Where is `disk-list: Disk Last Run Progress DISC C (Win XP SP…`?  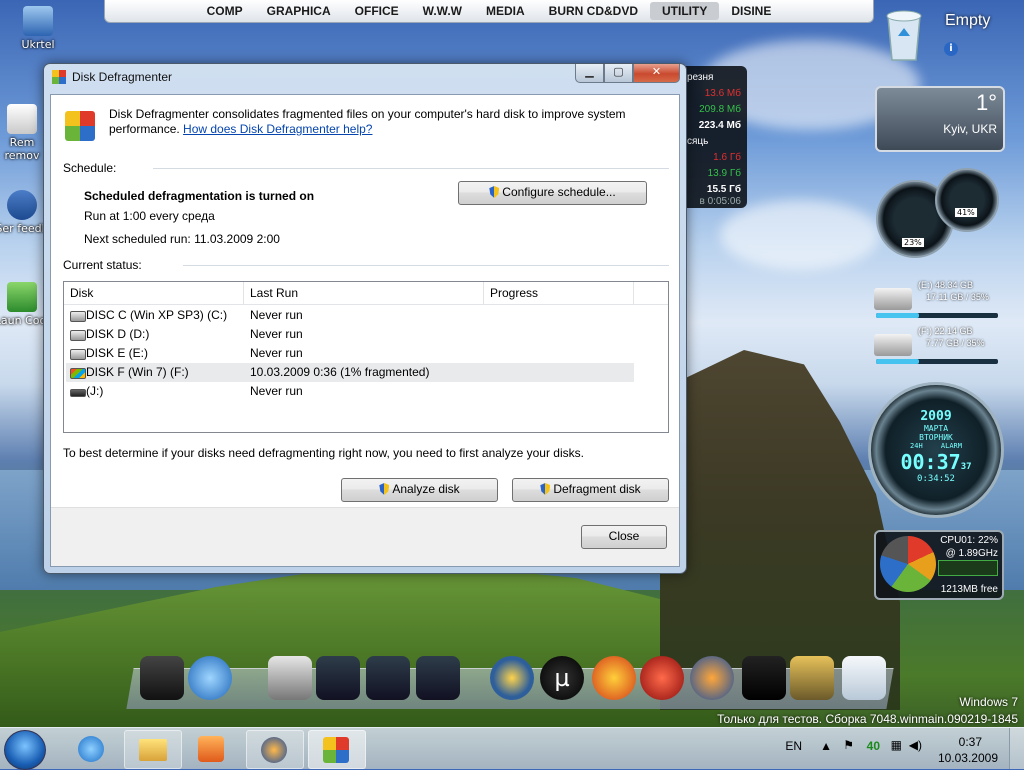
disk-list: Disk Last Run Progress DISC C (Win XP SP… is located at coordinates (366, 357).